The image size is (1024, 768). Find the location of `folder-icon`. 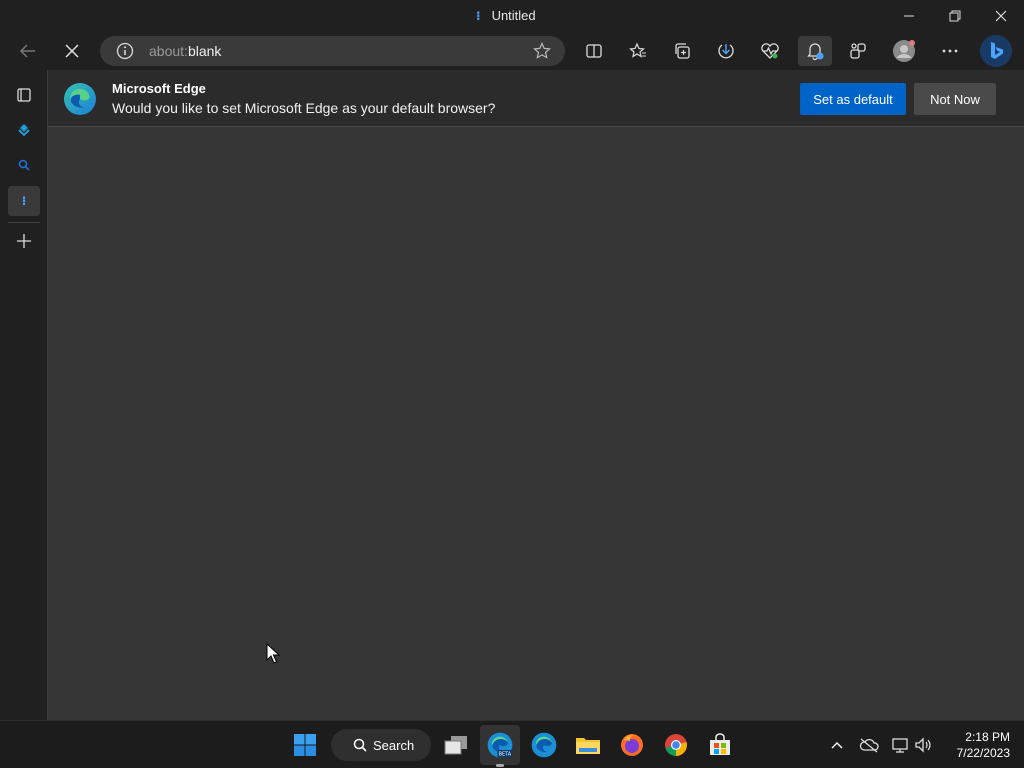

folder-icon is located at coordinates (588, 746).